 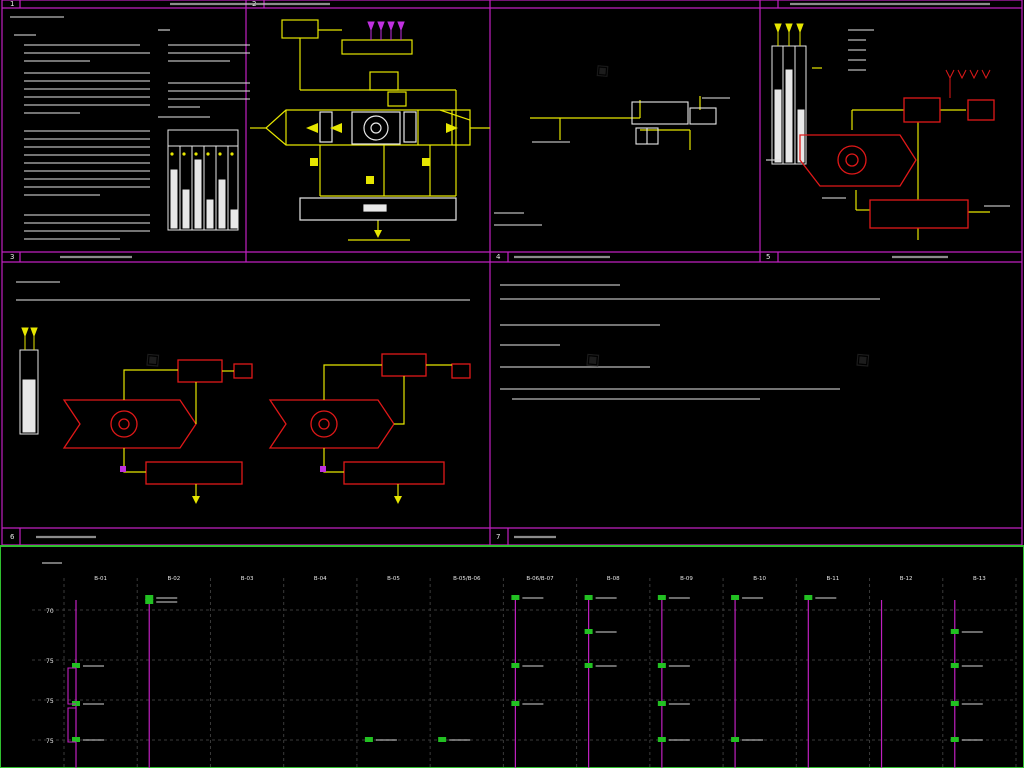 What do you see at coordinates (906, 579) in the screenshot?
I see `schedule-column-label: B-12` at bounding box center [906, 579].